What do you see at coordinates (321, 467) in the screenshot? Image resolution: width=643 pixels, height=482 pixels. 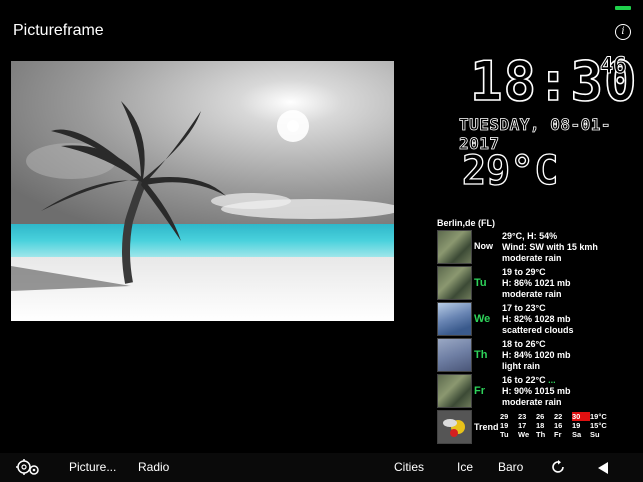 I see `bottom-toolbar: Picture... Radio Cities Ice Baro` at bounding box center [321, 467].